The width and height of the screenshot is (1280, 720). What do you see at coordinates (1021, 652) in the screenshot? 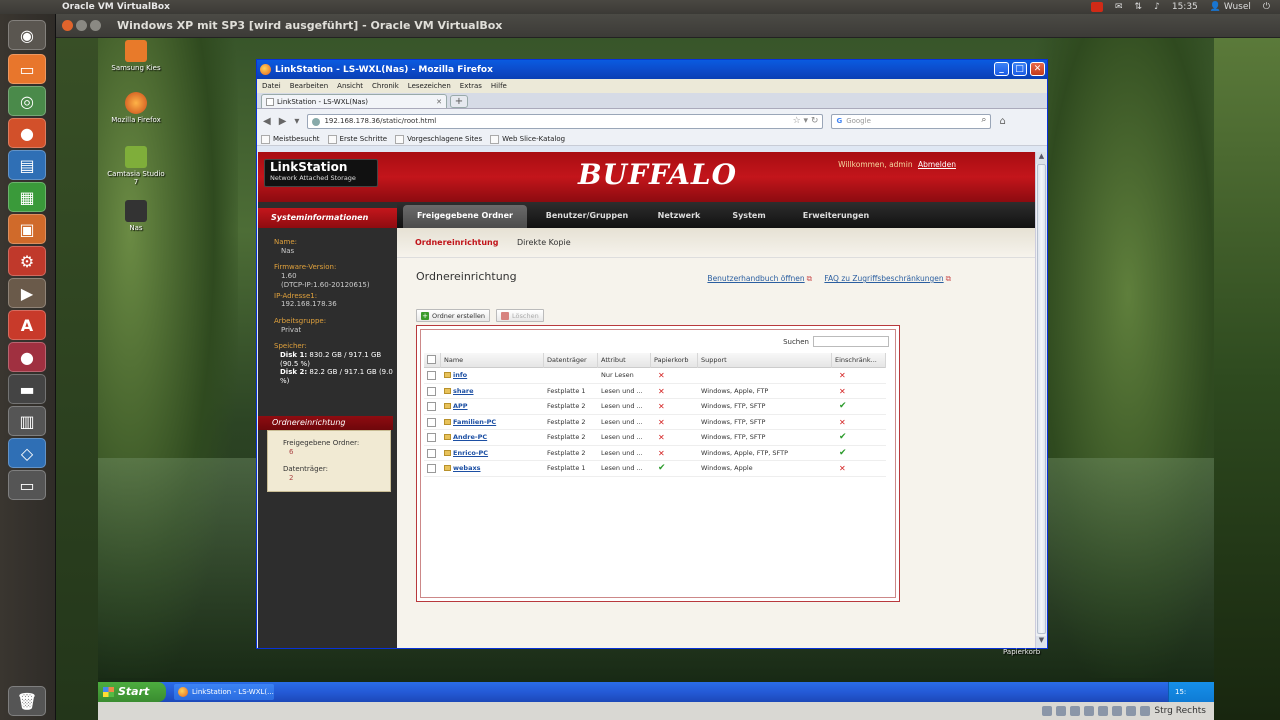
I see `recycle-bin-label: Papierkorb` at bounding box center [1021, 652].